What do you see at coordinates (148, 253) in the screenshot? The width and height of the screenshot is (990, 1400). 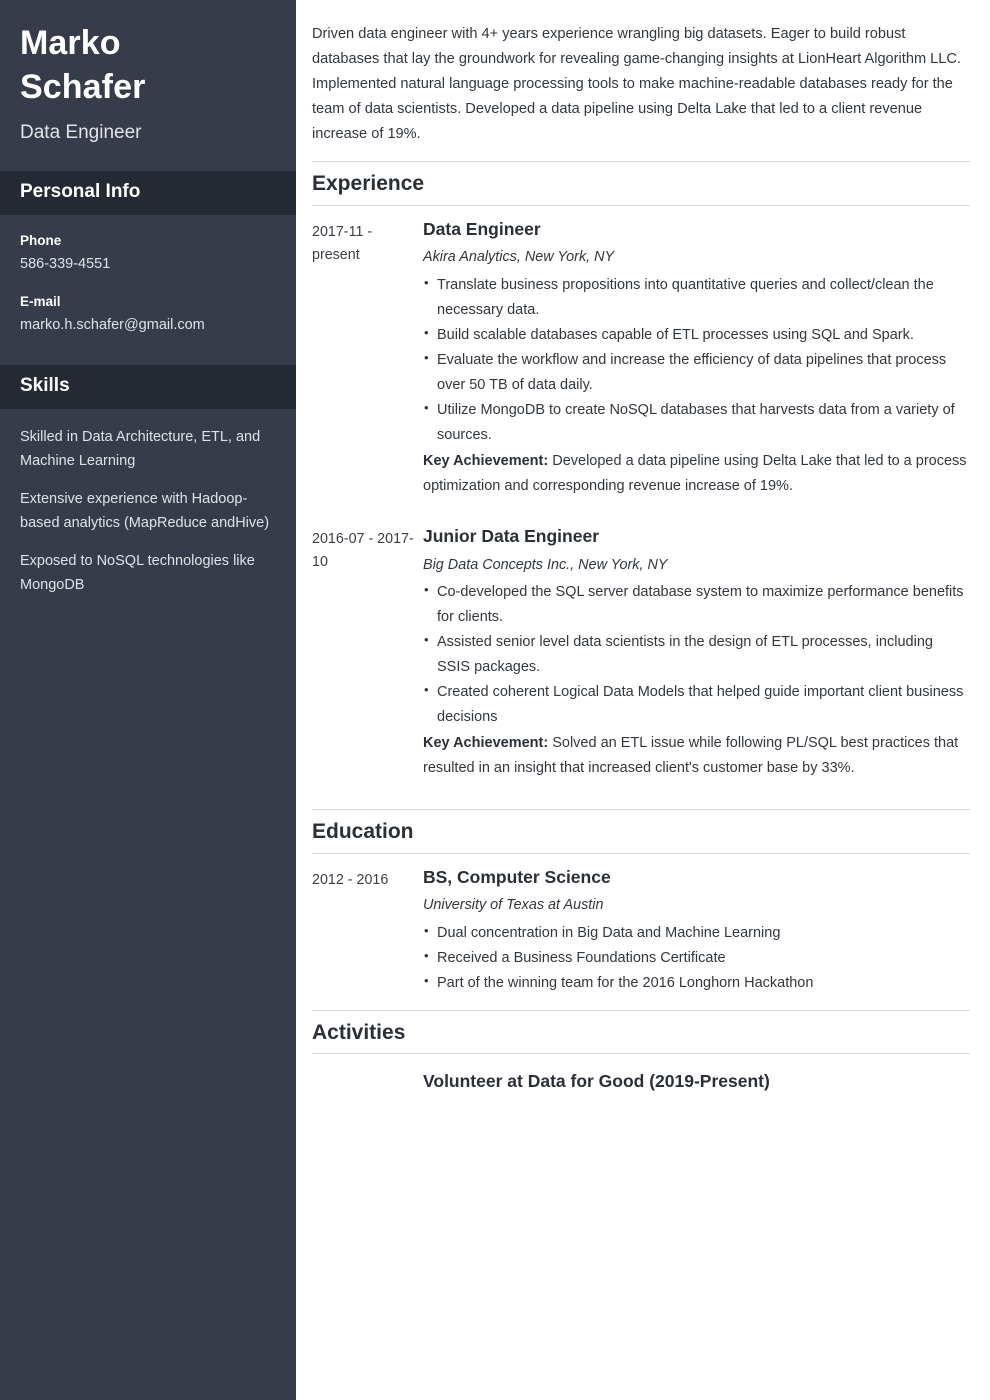 I see `contact-item-phone: Phone 586-339-4551` at bounding box center [148, 253].